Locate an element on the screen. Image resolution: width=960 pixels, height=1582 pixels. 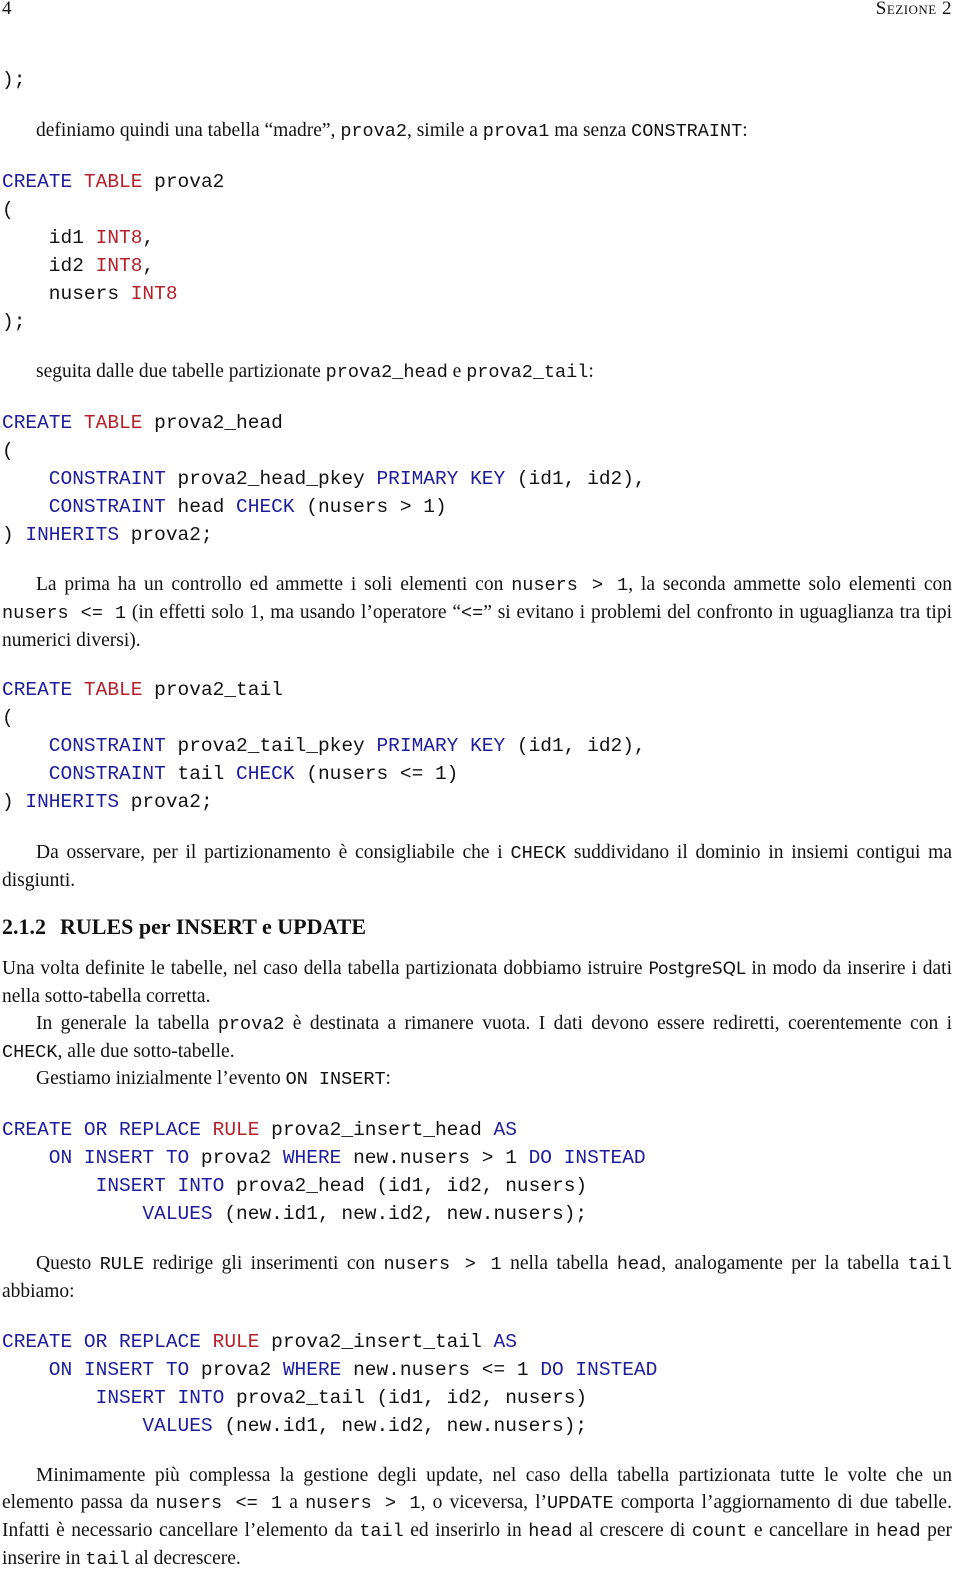
inline-code: UPDATE is located at coordinates (580, 1503).